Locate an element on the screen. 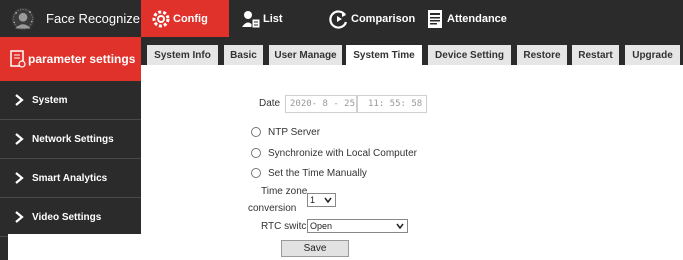 The image size is (683, 260). tab-system-time: System Time is located at coordinates (384, 55).